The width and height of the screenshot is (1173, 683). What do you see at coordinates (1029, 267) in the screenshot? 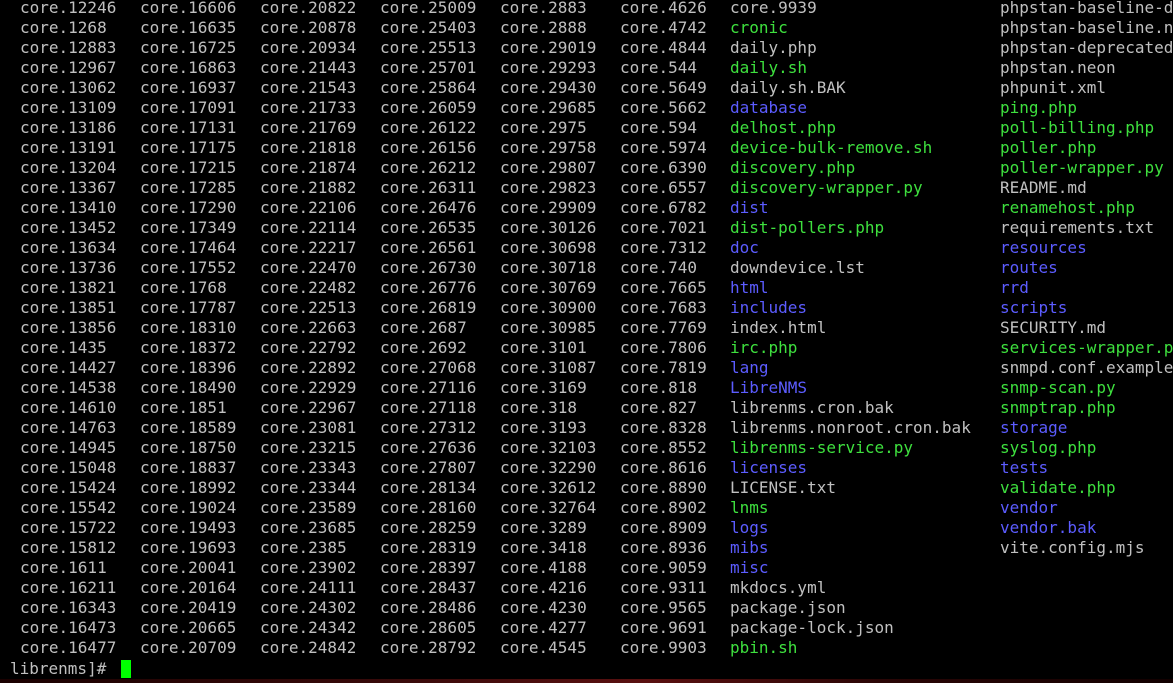
I see `directory-entry: routes` at bounding box center [1029, 267].